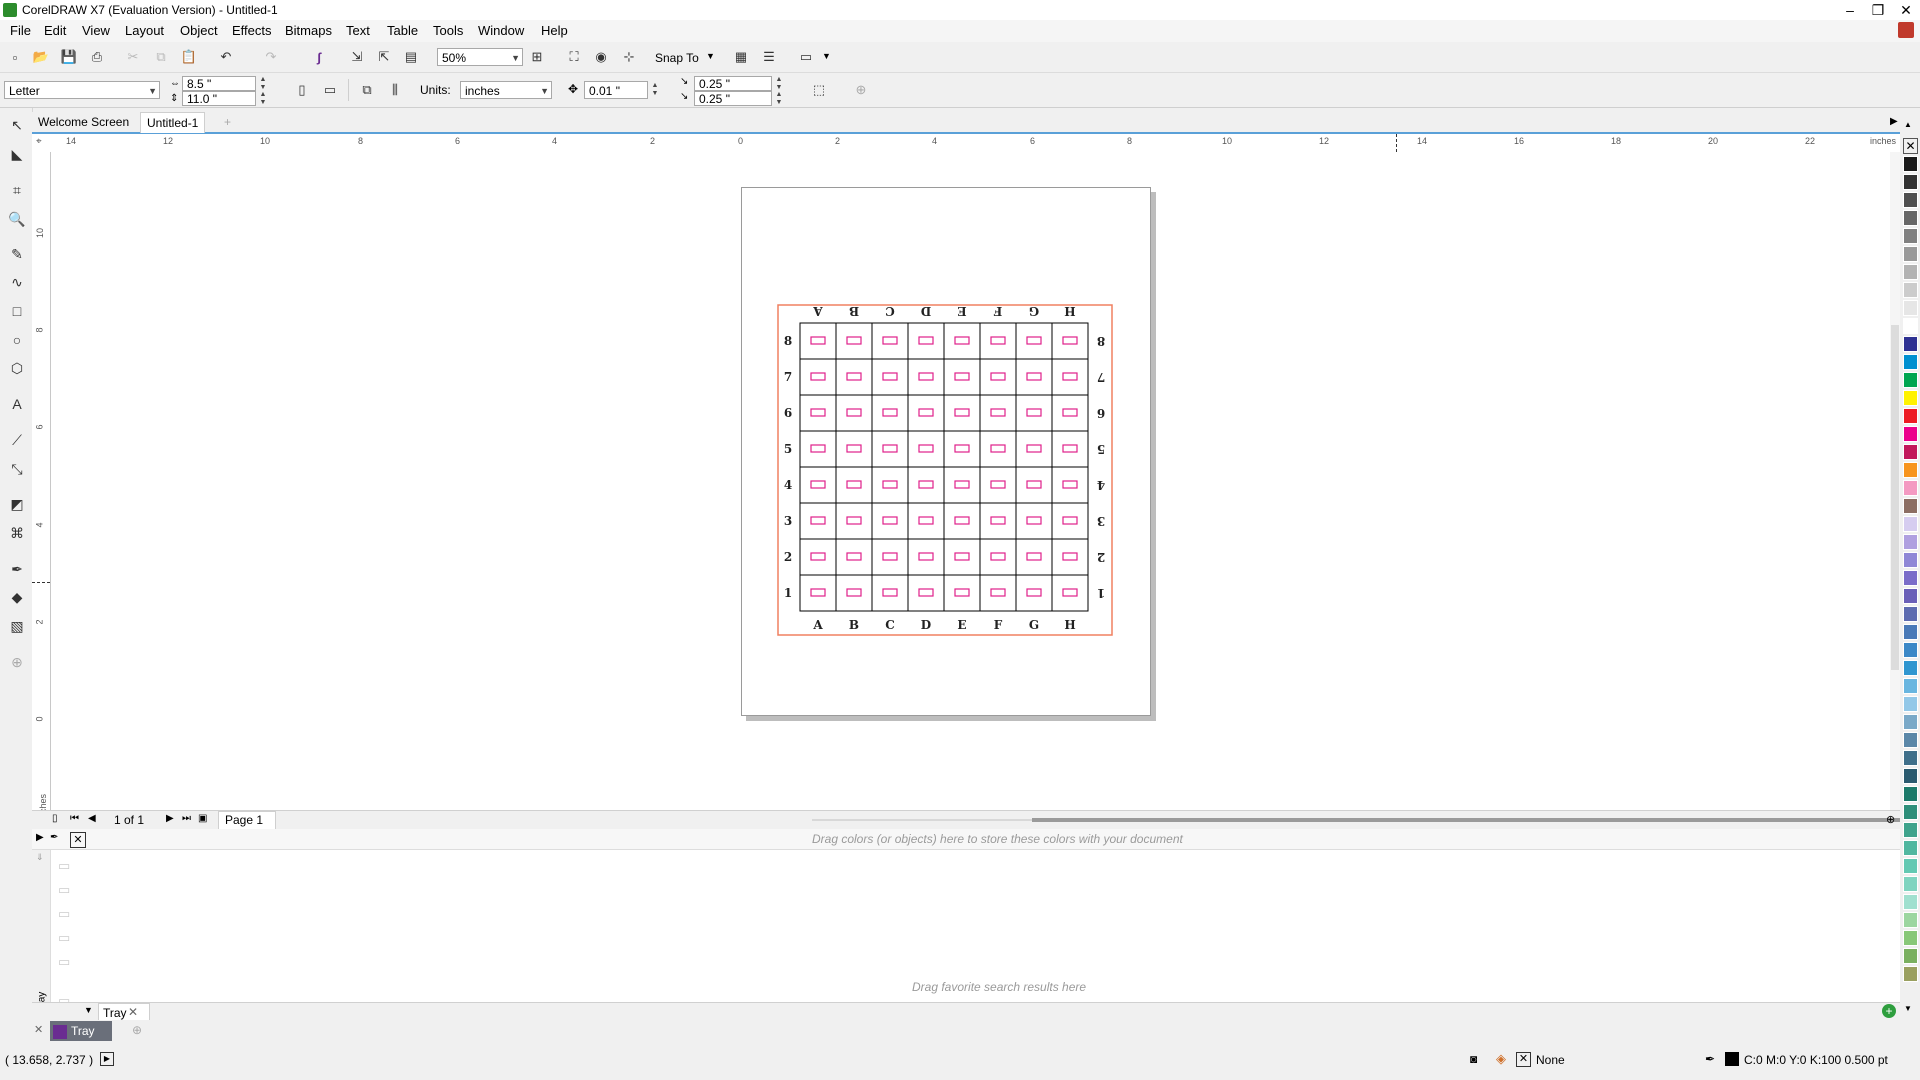 Image resolution: width=1920 pixels, height=1080 pixels. Describe the element at coordinates (133, 57) in the screenshot. I see `cut-icon: ✂` at that location.